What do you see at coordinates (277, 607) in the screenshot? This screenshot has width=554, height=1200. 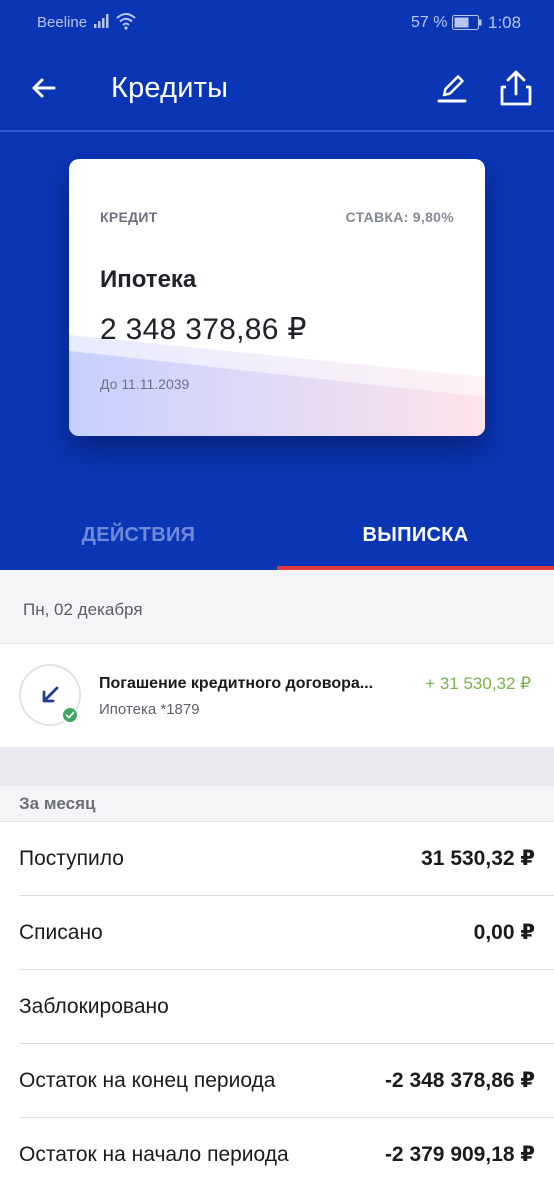 I see `date-group-header: Пн, 02 декабря` at bounding box center [277, 607].